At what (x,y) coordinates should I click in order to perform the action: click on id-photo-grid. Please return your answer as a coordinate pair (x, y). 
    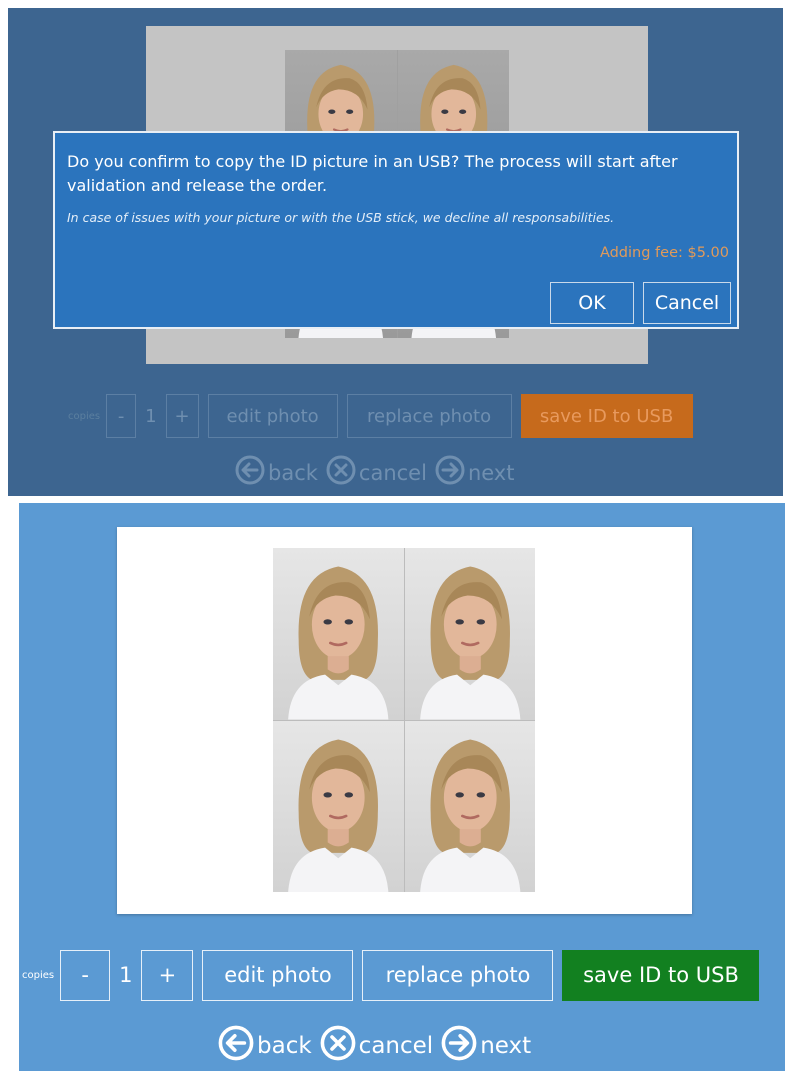
    Looking at the image, I should click on (404, 720).